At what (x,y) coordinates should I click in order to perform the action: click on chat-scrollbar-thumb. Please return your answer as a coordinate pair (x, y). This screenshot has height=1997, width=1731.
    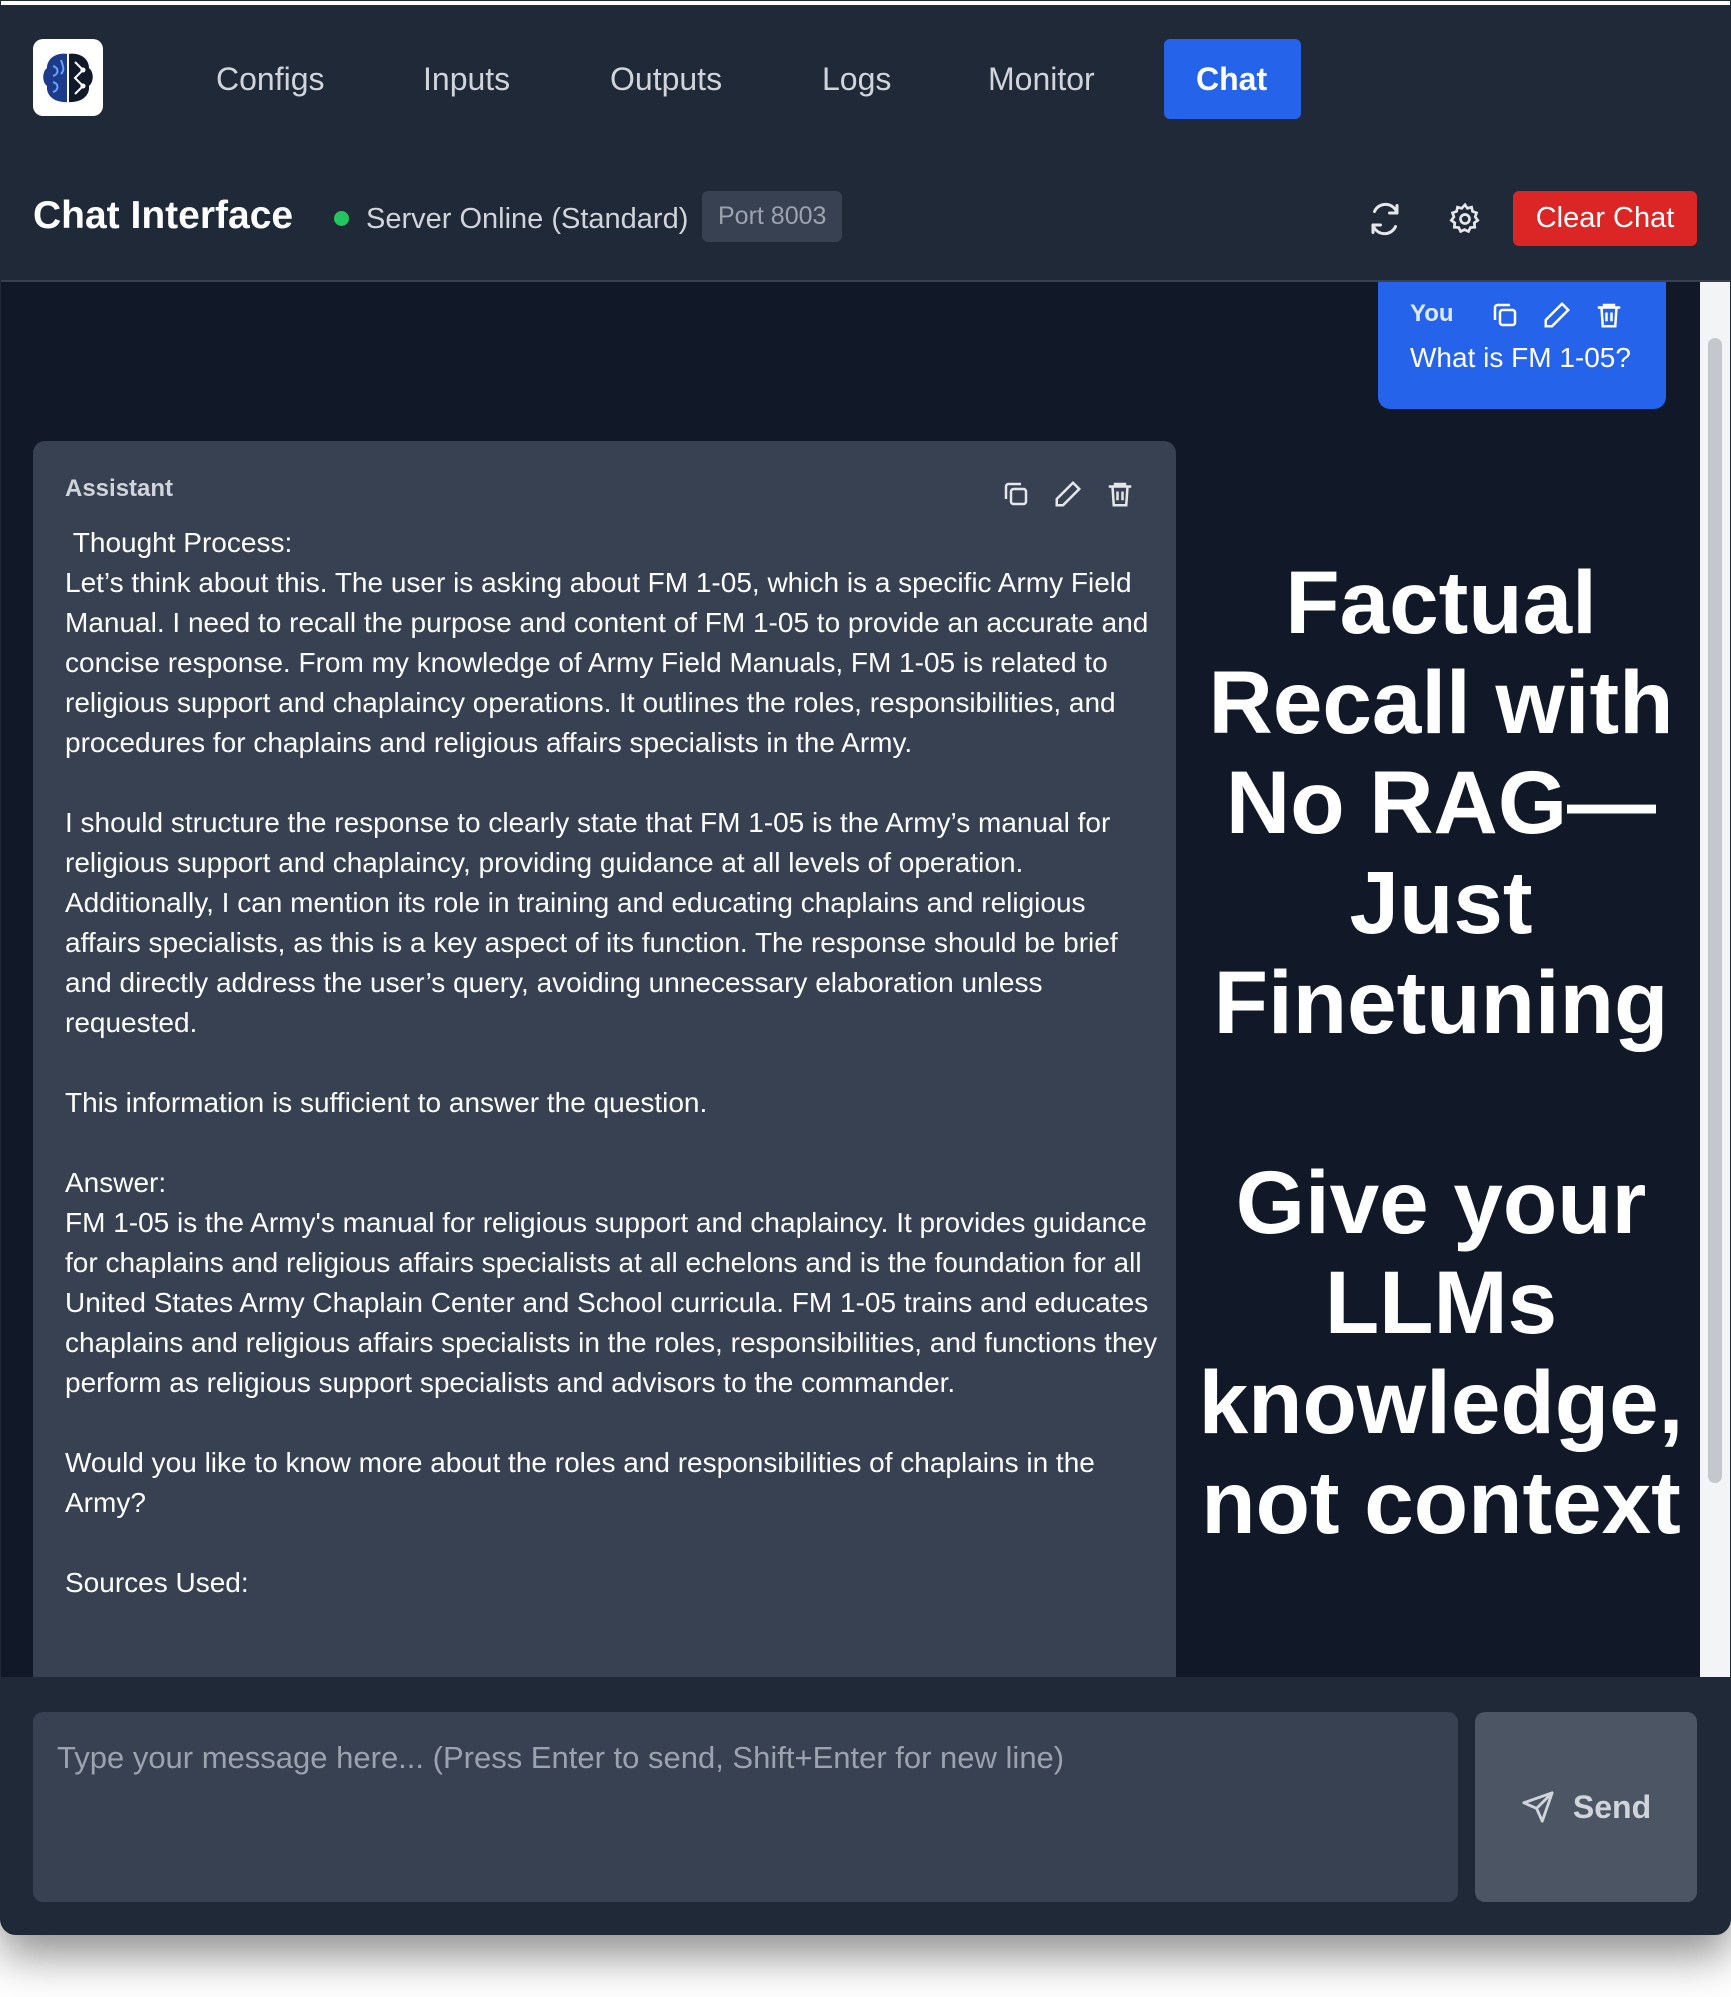
    Looking at the image, I should click on (1715, 910).